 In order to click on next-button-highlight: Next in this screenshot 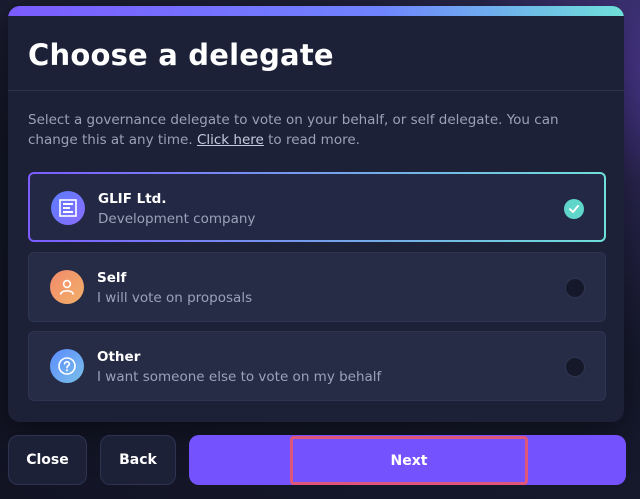, I will do `click(409, 460)`.